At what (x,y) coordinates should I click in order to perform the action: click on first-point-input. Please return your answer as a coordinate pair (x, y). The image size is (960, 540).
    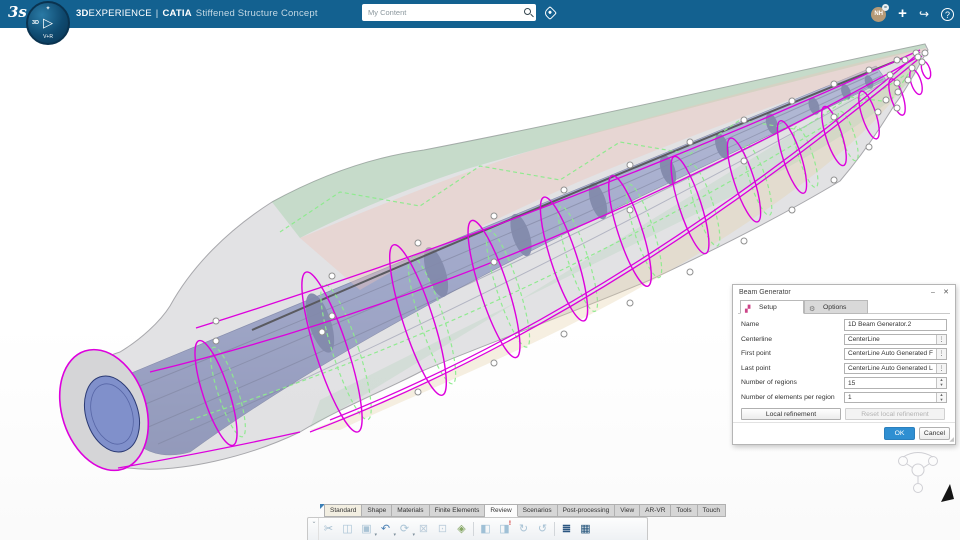
    Looking at the image, I should click on (890, 354).